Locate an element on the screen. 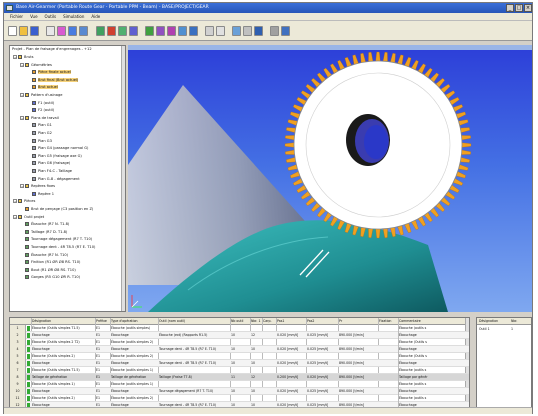  tree-item: Taillage (R7 D. T1.8) is located at coordinates (43, 232).